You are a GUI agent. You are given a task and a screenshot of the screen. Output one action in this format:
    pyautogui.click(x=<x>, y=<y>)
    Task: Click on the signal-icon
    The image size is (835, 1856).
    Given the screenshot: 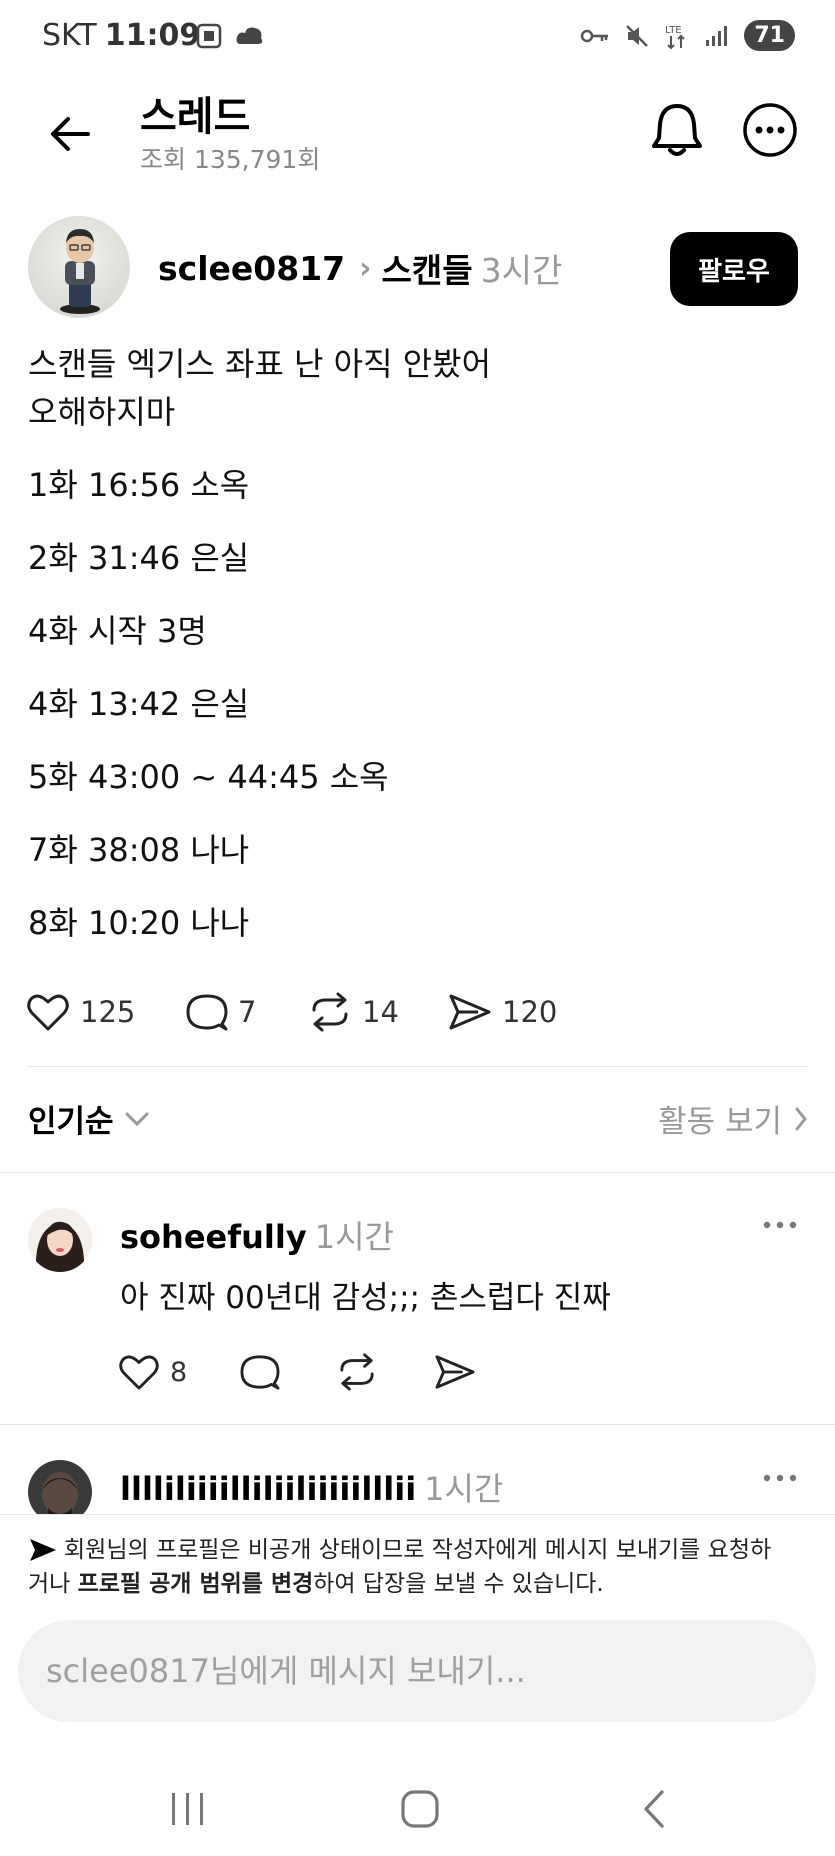 What is the action you would take?
    pyautogui.click(x=717, y=35)
    